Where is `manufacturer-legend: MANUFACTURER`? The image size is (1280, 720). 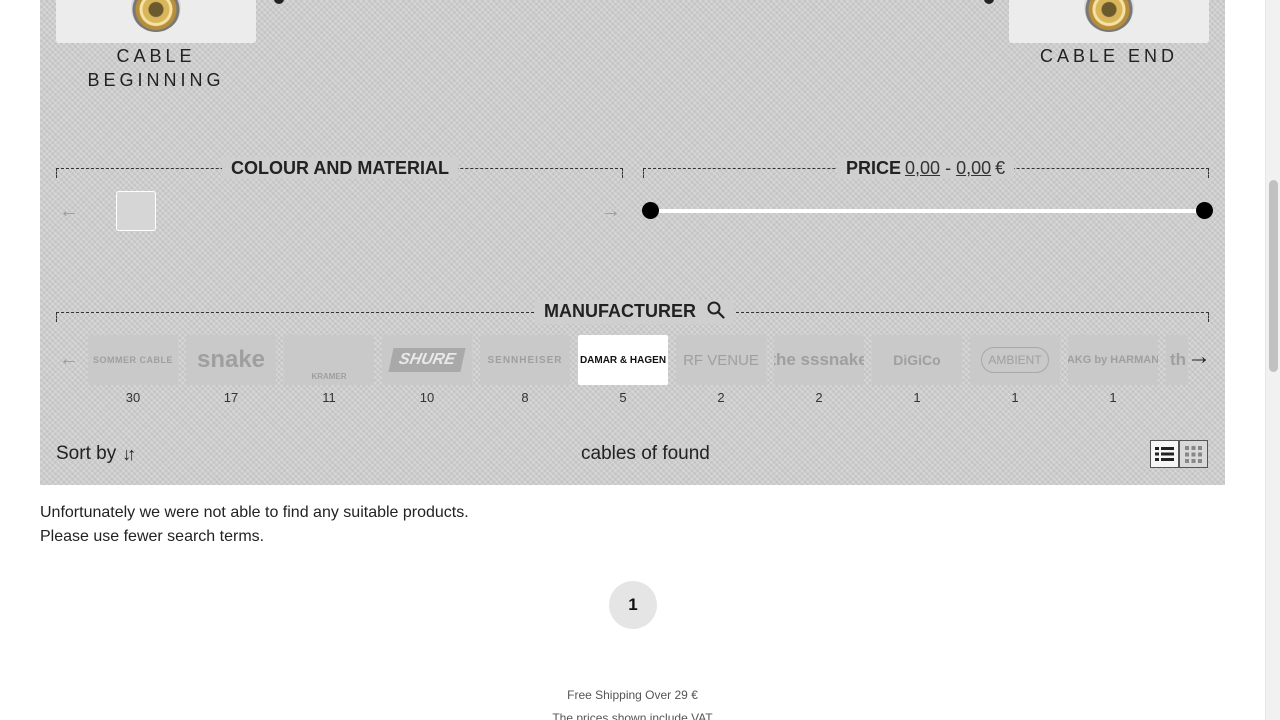 manufacturer-legend: MANUFACTURER is located at coordinates (635, 312).